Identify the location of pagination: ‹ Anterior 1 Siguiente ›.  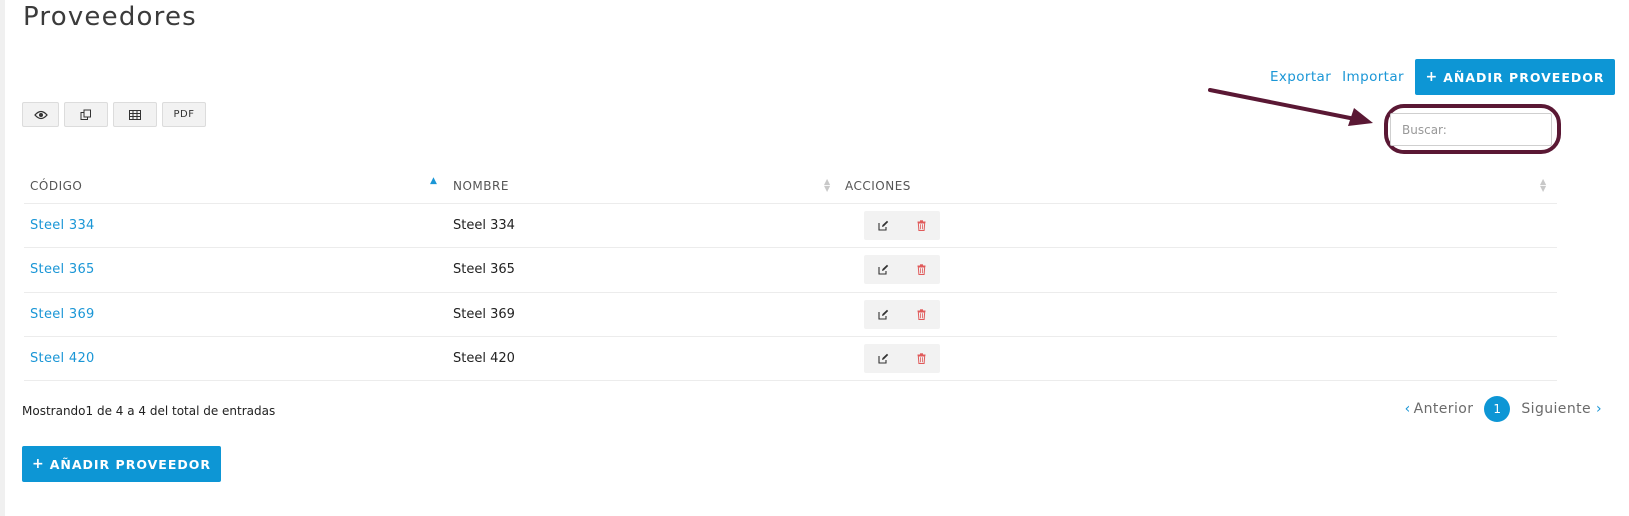
(1503, 409).